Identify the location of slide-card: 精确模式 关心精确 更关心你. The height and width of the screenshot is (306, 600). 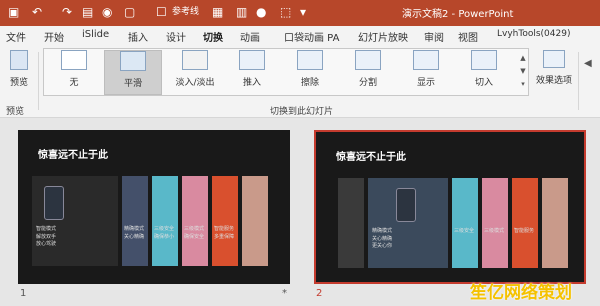
(408, 223).